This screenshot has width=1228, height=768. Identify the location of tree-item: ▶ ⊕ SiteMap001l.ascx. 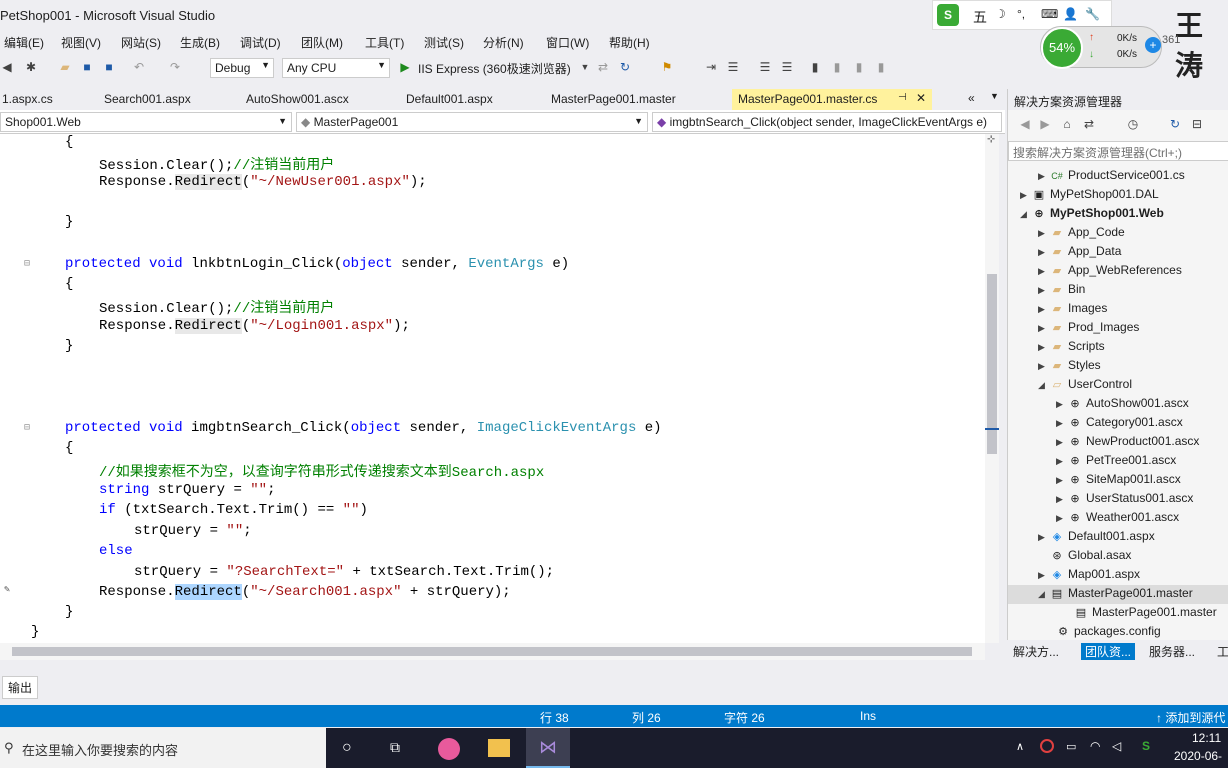
(1118, 481).